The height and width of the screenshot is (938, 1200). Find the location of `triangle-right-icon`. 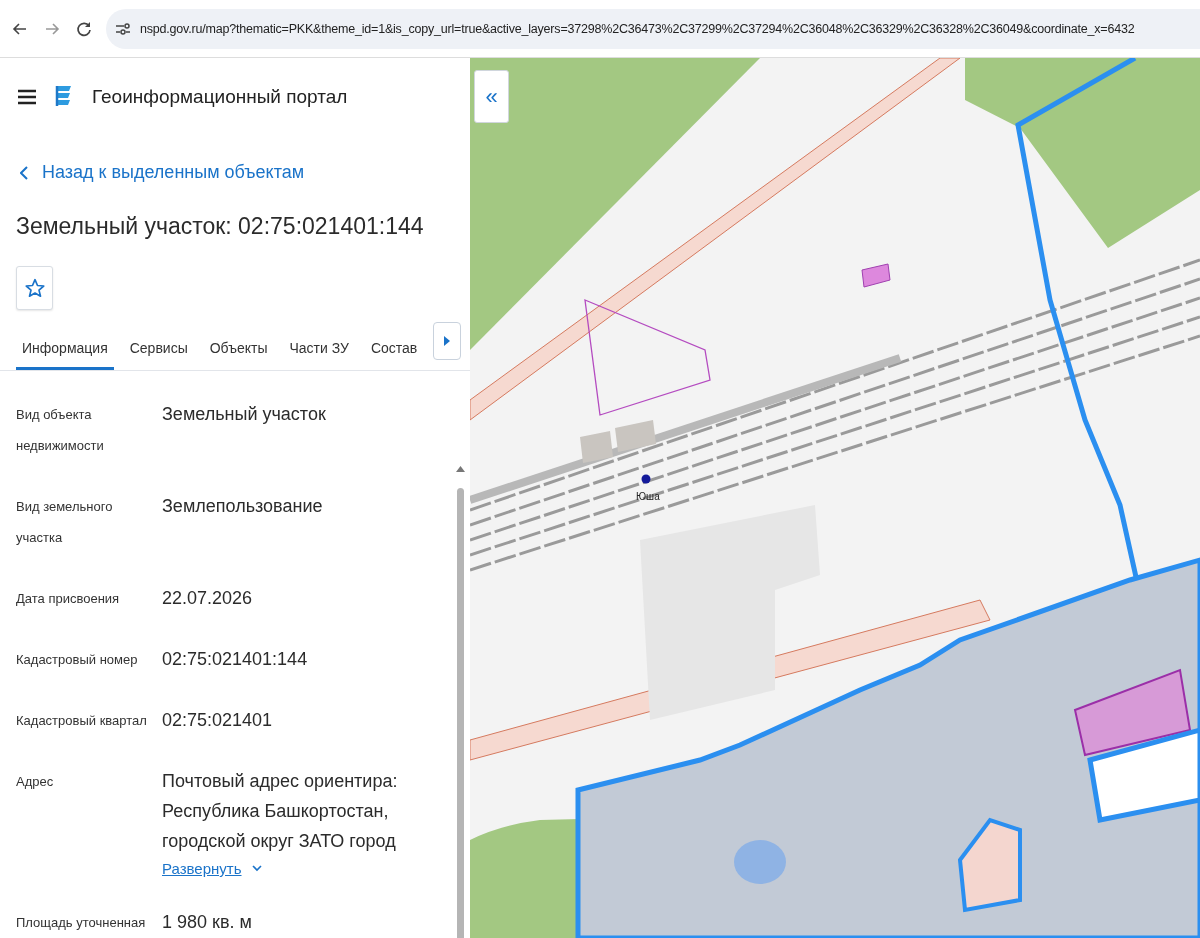

triangle-right-icon is located at coordinates (447, 340).